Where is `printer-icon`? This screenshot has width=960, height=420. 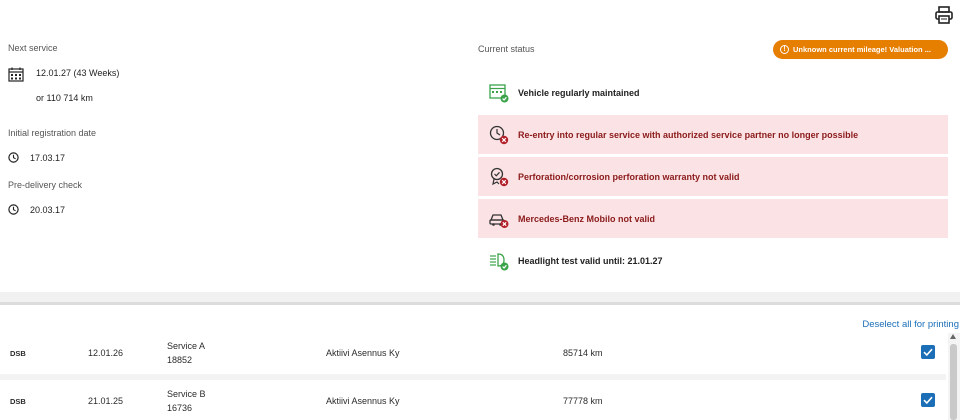
printer-icon is located at coordinates (944, 15).